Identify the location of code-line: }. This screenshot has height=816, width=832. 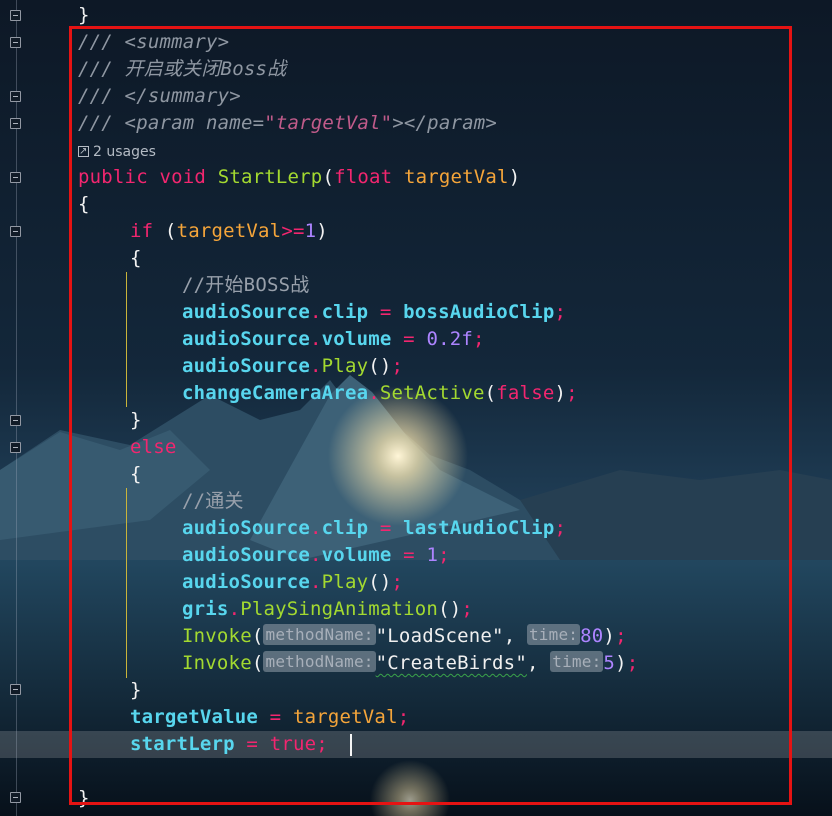
(84, 15).